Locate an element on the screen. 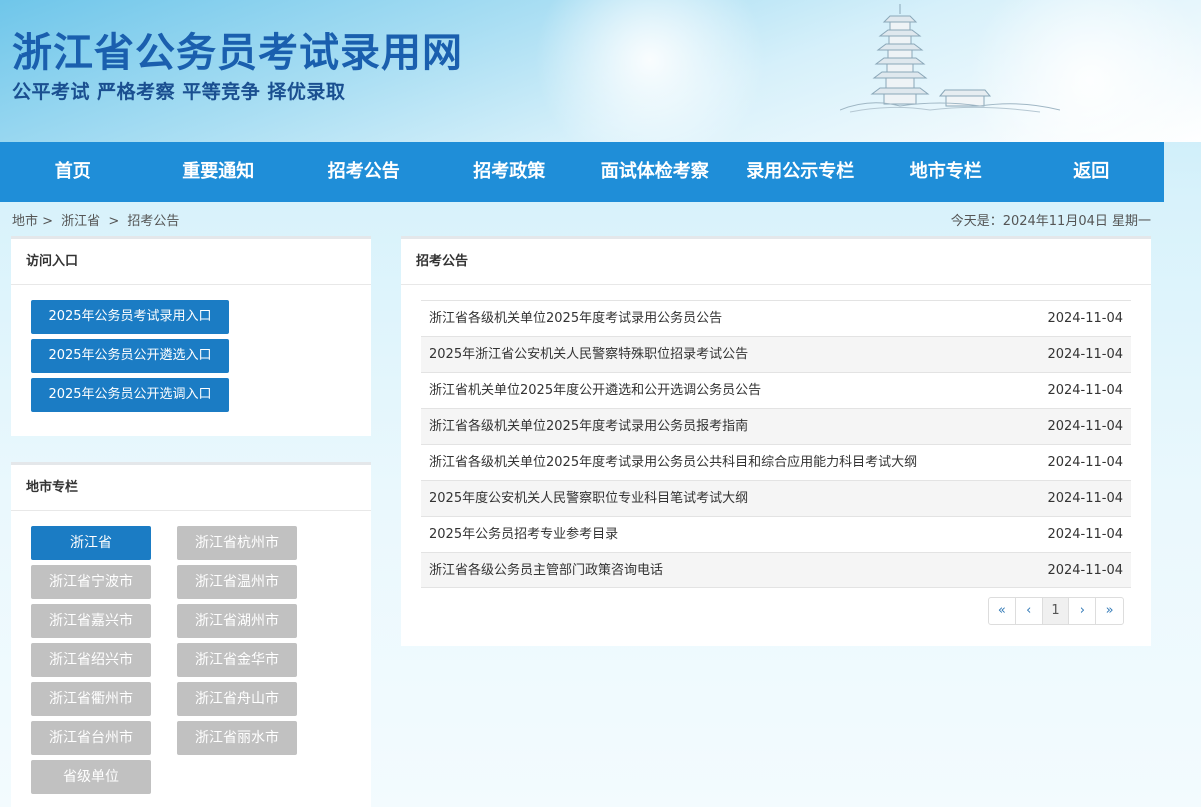 This screenshot has width=1201, height=807. last-page-button: » is located at coordinates (1109, 611).